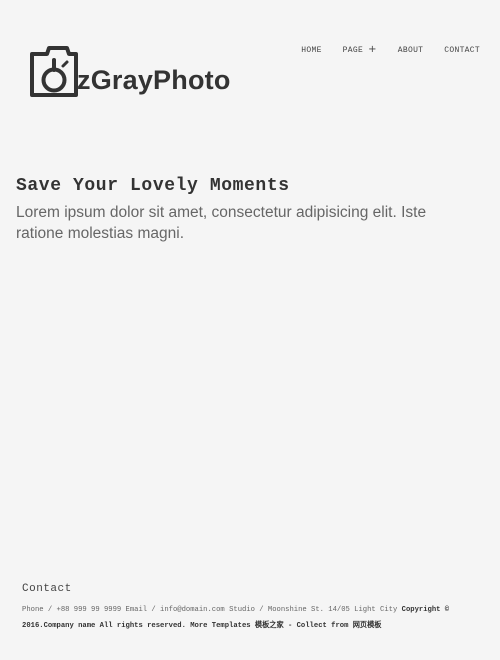 Image resolution: width=500 pixels, height=660 pixels. Describe the element at coordinates (390, 50) in the screenshot. I see `main-nav: HOME PAGE + ABOUT CONTACT` at that location.